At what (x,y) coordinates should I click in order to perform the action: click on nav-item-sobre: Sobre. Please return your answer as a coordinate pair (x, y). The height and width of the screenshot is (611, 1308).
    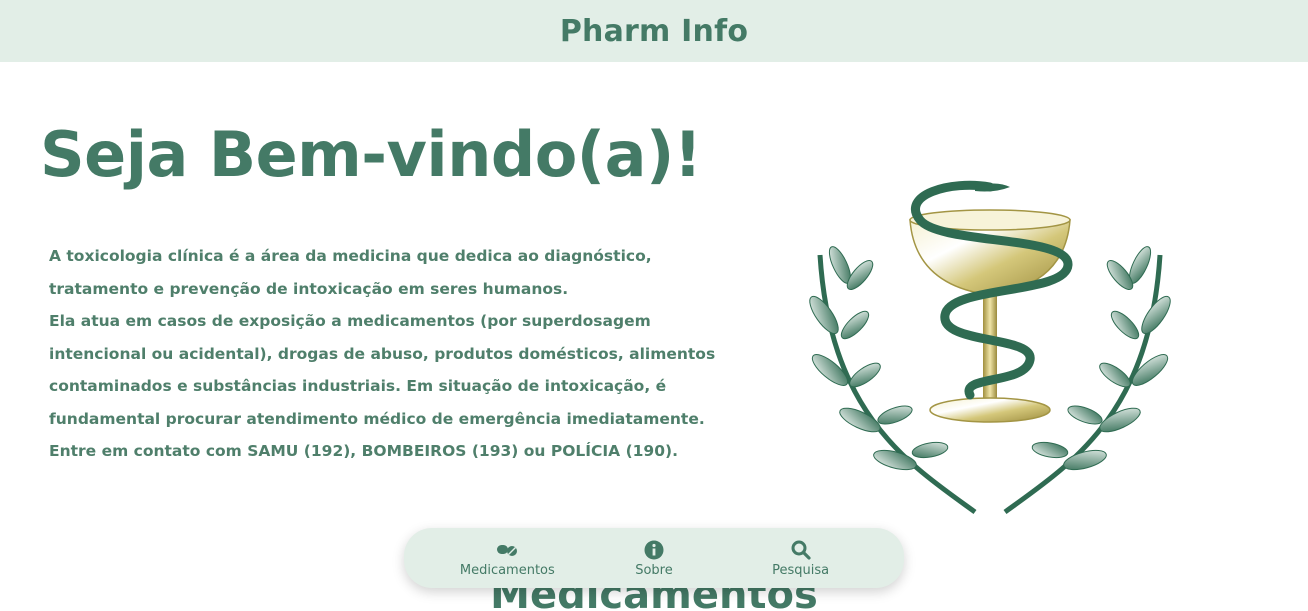
    Looking at the image, I should click on (654, 558).